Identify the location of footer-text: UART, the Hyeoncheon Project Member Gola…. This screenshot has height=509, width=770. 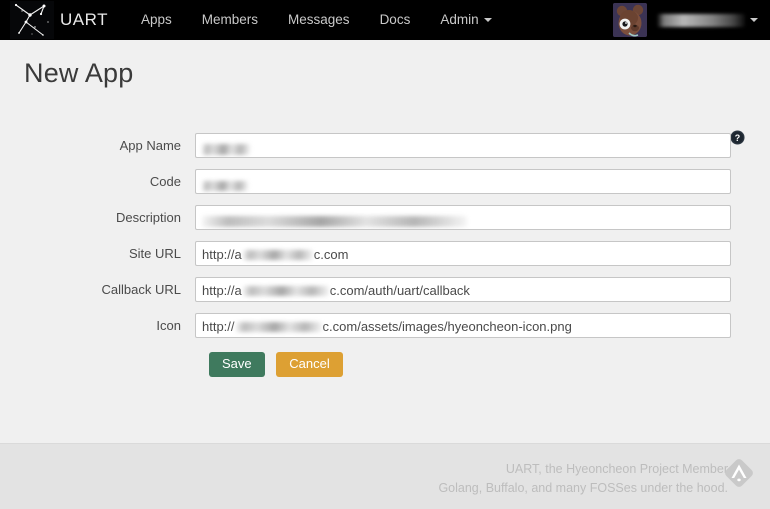
(583, 479).